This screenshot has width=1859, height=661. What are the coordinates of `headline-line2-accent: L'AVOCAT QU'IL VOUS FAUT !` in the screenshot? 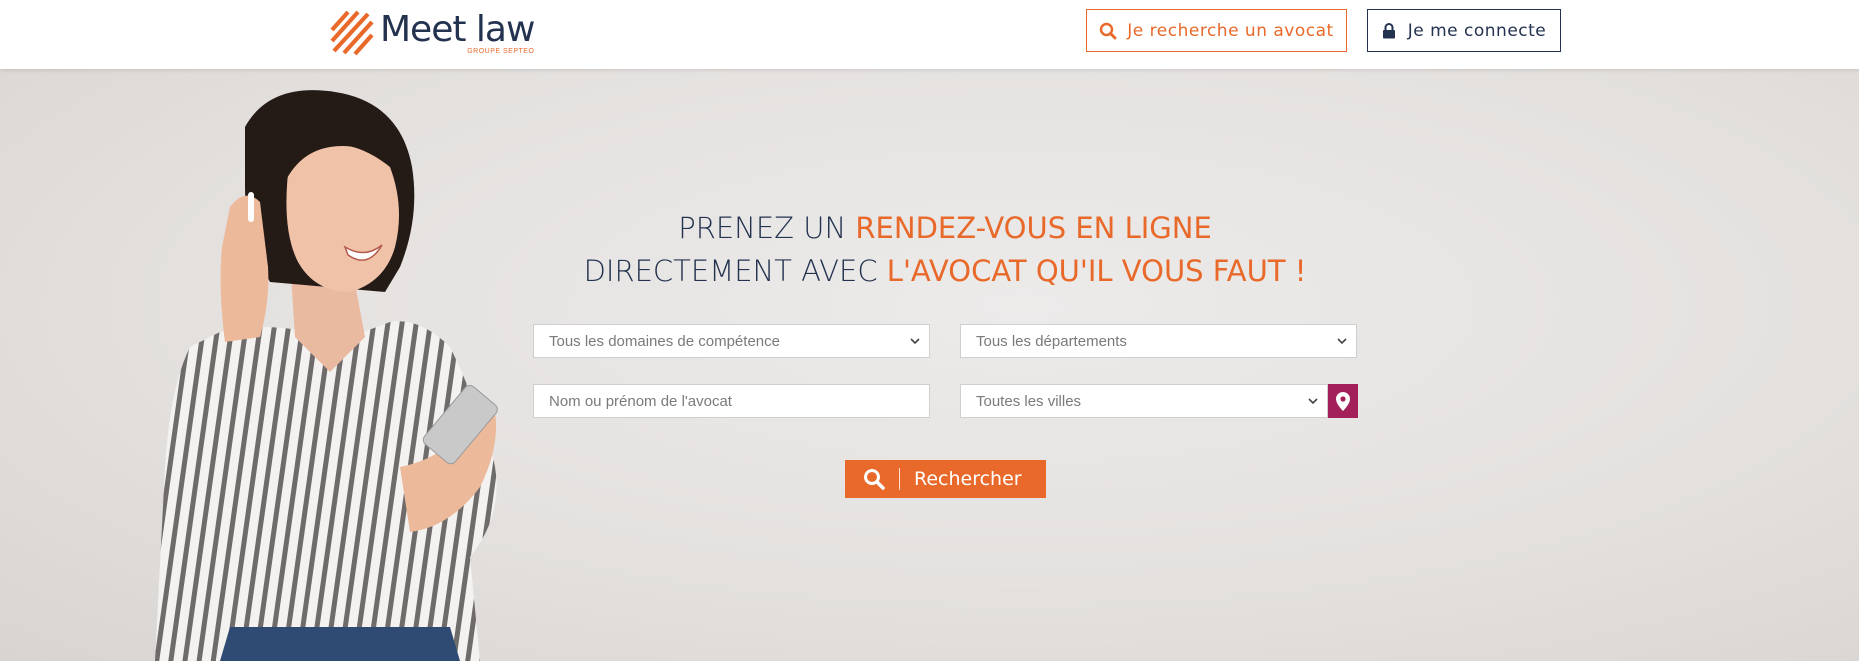 It's located at (1096, 271).